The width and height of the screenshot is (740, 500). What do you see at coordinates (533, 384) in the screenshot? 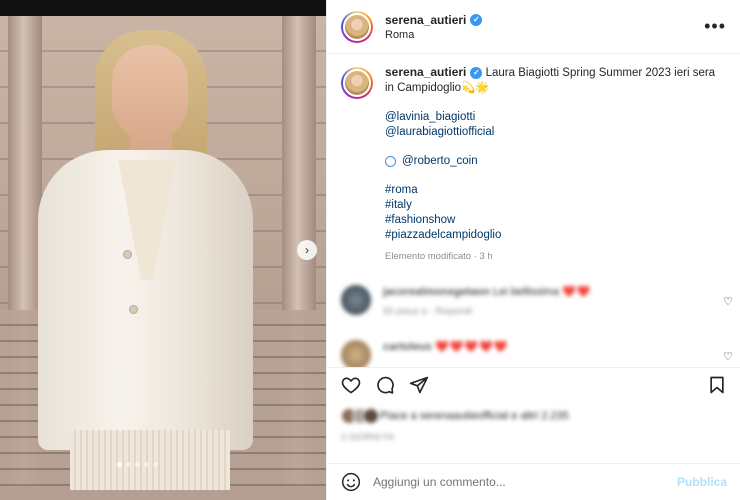
I see `action-bar` at bounding box center [533, 384].